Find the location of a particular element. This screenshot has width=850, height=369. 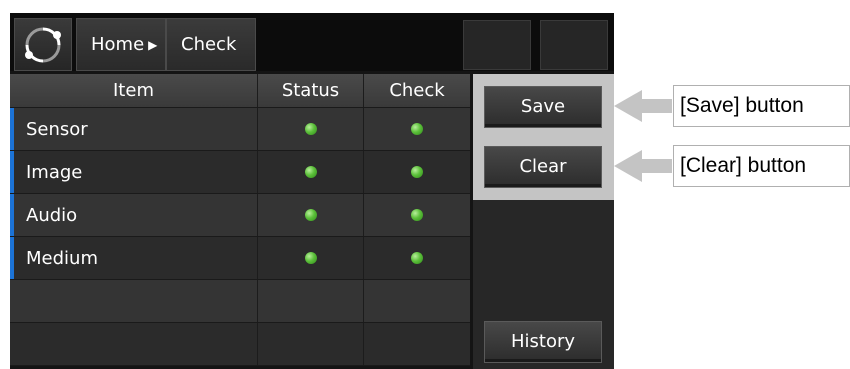

column-header-check: Check is located at coordinates (417, 90).